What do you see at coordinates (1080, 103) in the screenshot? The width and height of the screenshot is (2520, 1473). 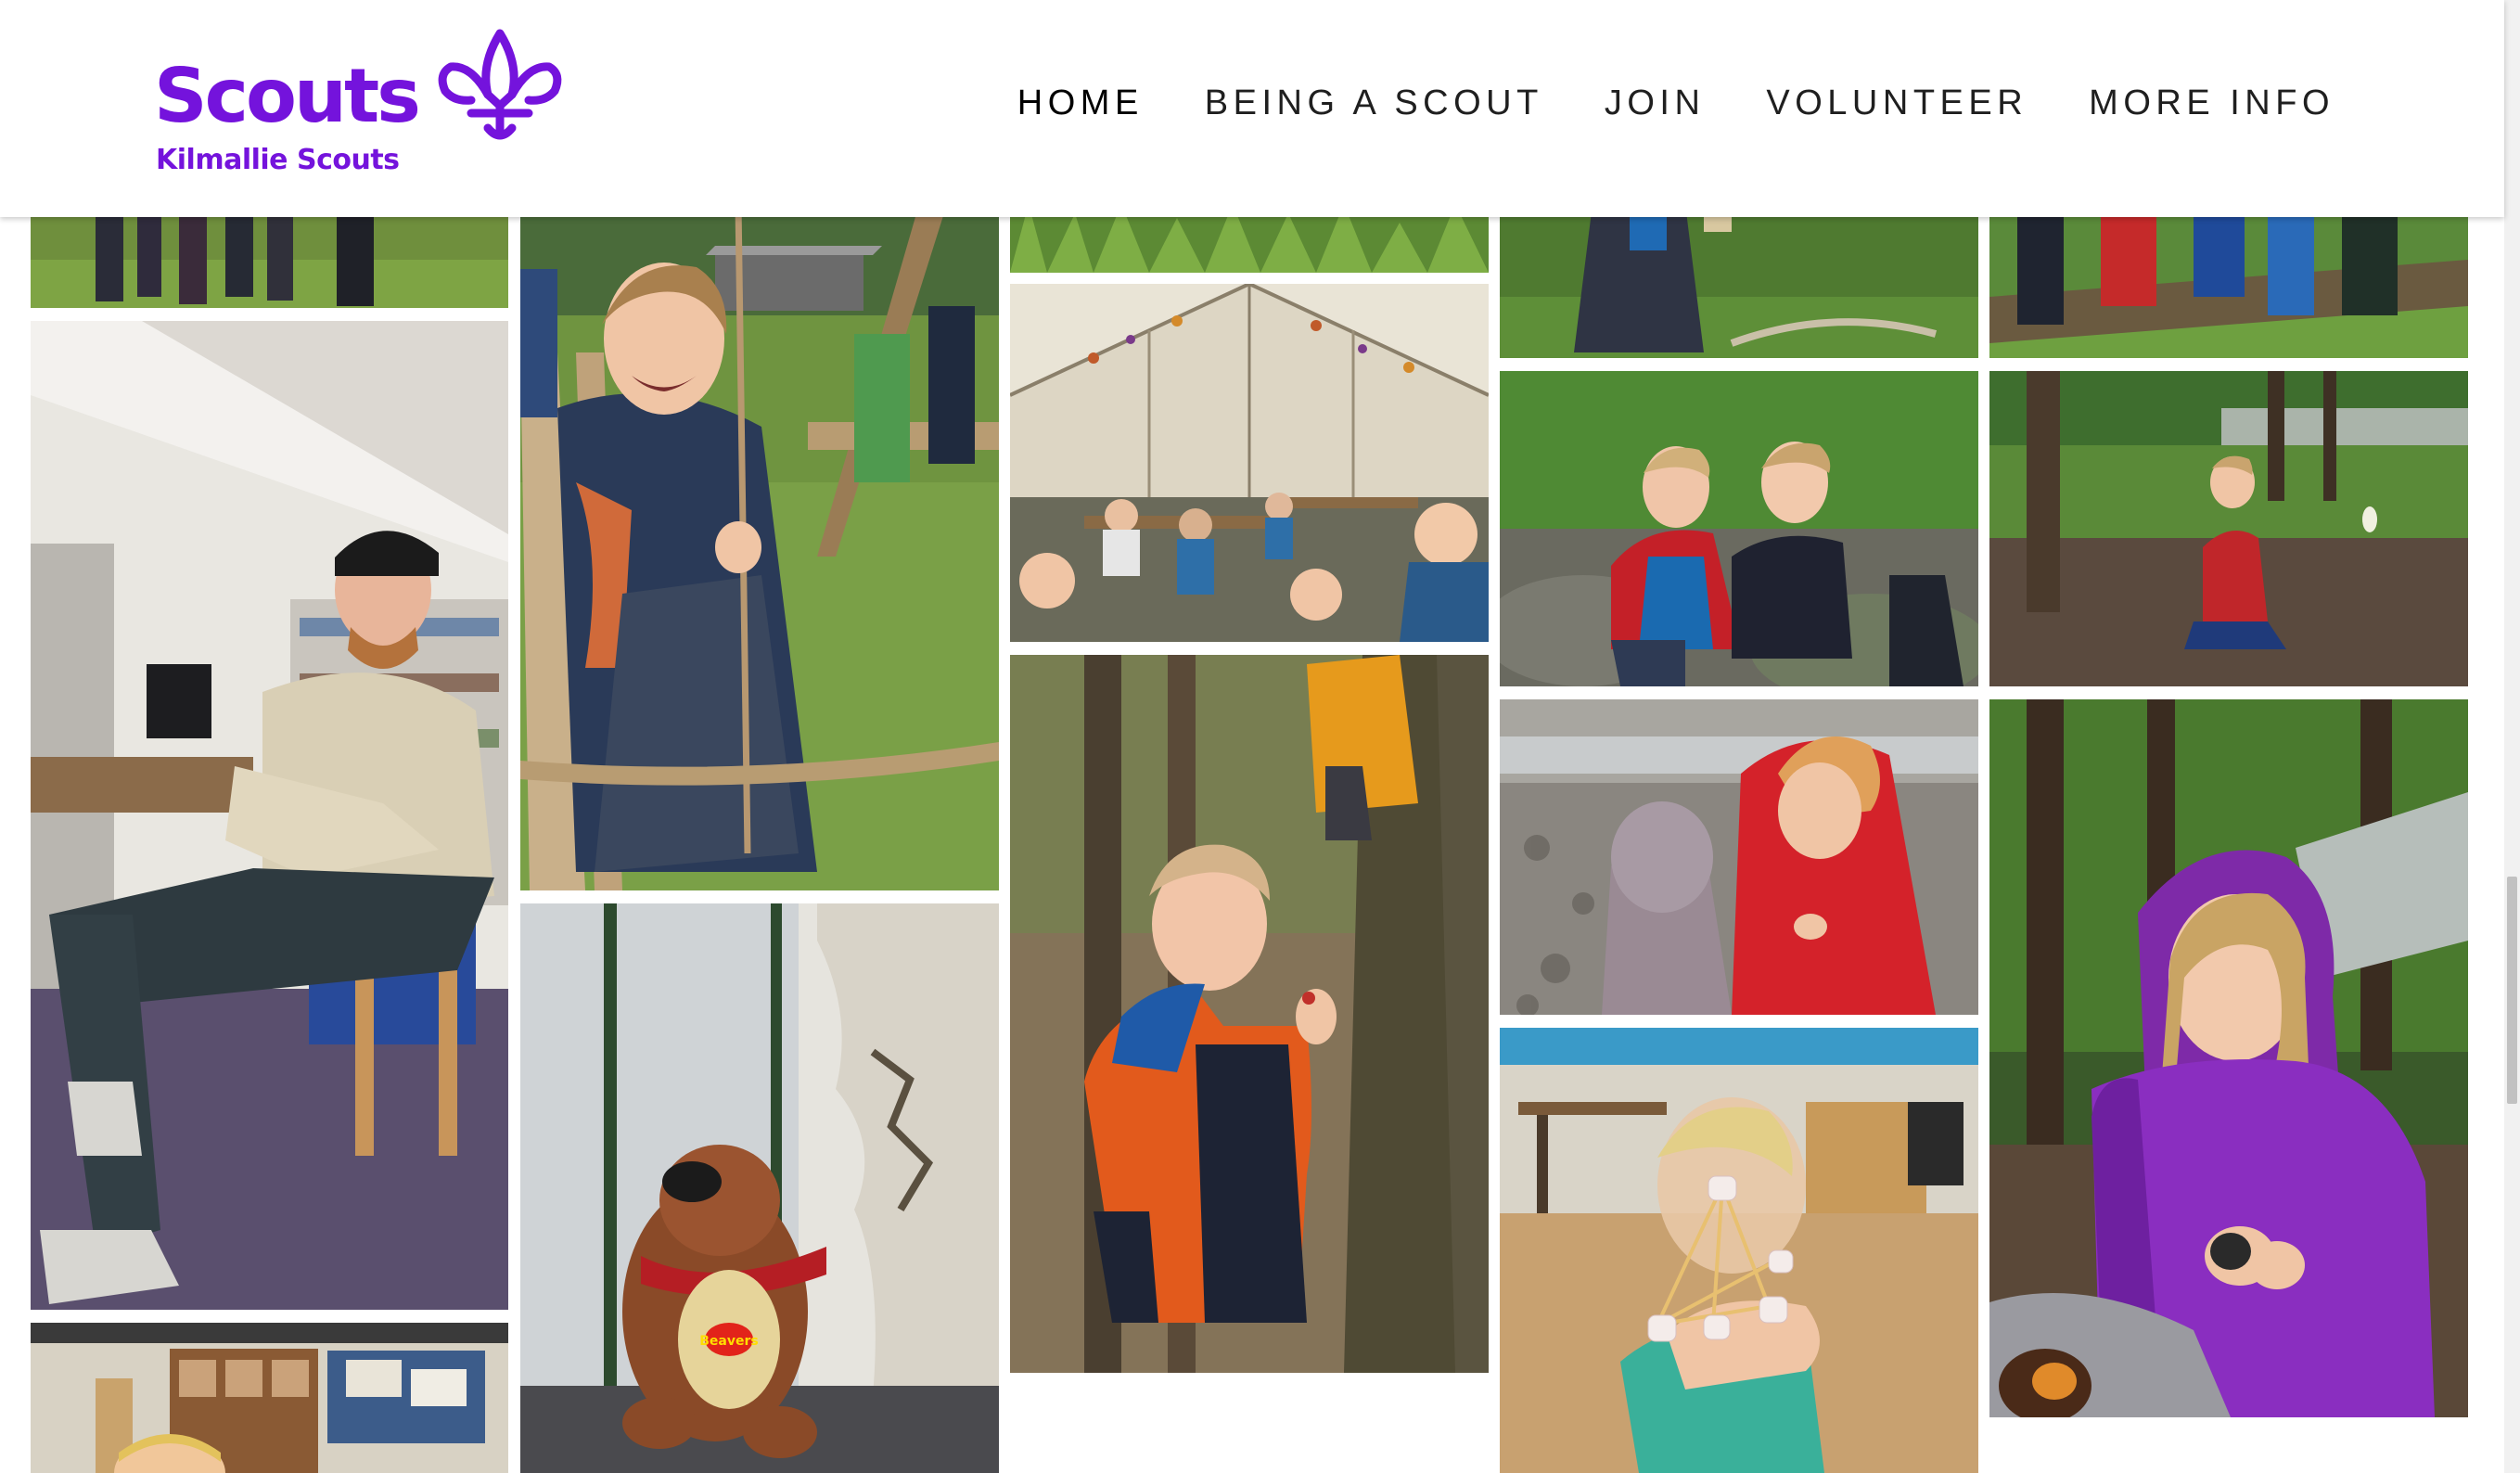 I see `nav-home: HOME` at bounding box center [1080, 103].